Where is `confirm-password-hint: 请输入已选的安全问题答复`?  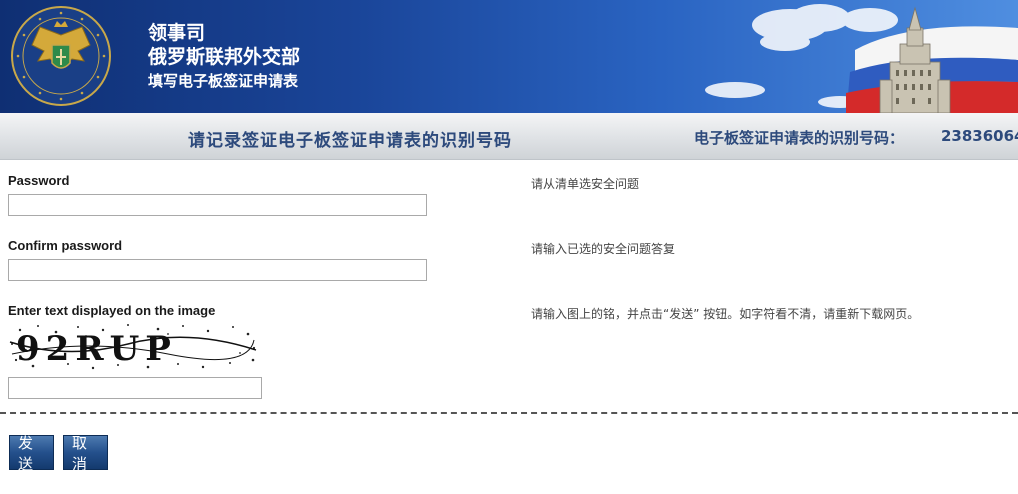
confirm-password-hint: 请输入已选的安全问题答复 is located at coordinates (603, 249).